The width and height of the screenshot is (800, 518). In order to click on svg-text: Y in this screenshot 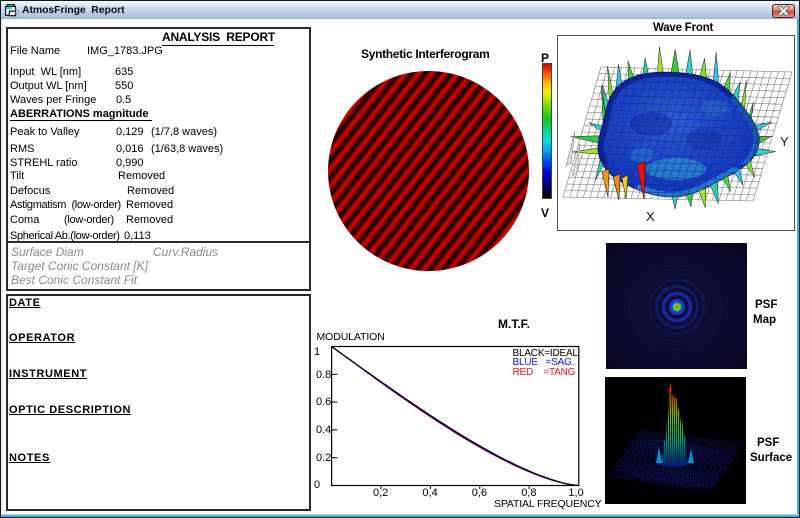, I will do `click(784, 141)`.